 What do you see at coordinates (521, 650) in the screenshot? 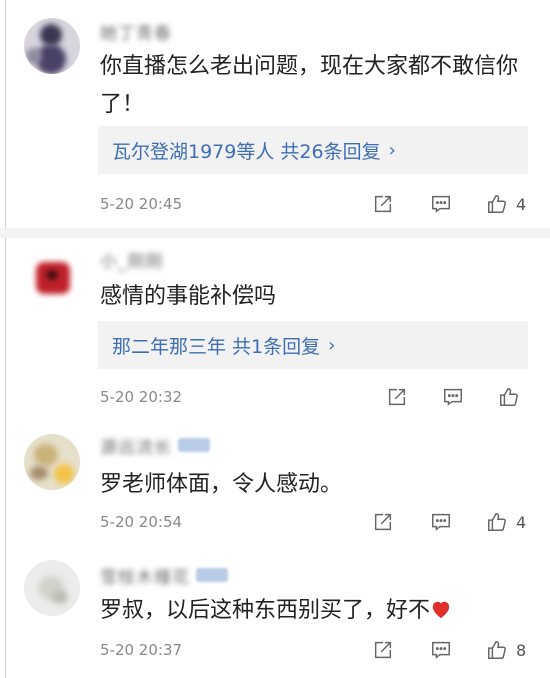
I see `like-count: 8` at bounding box center [521, 650].